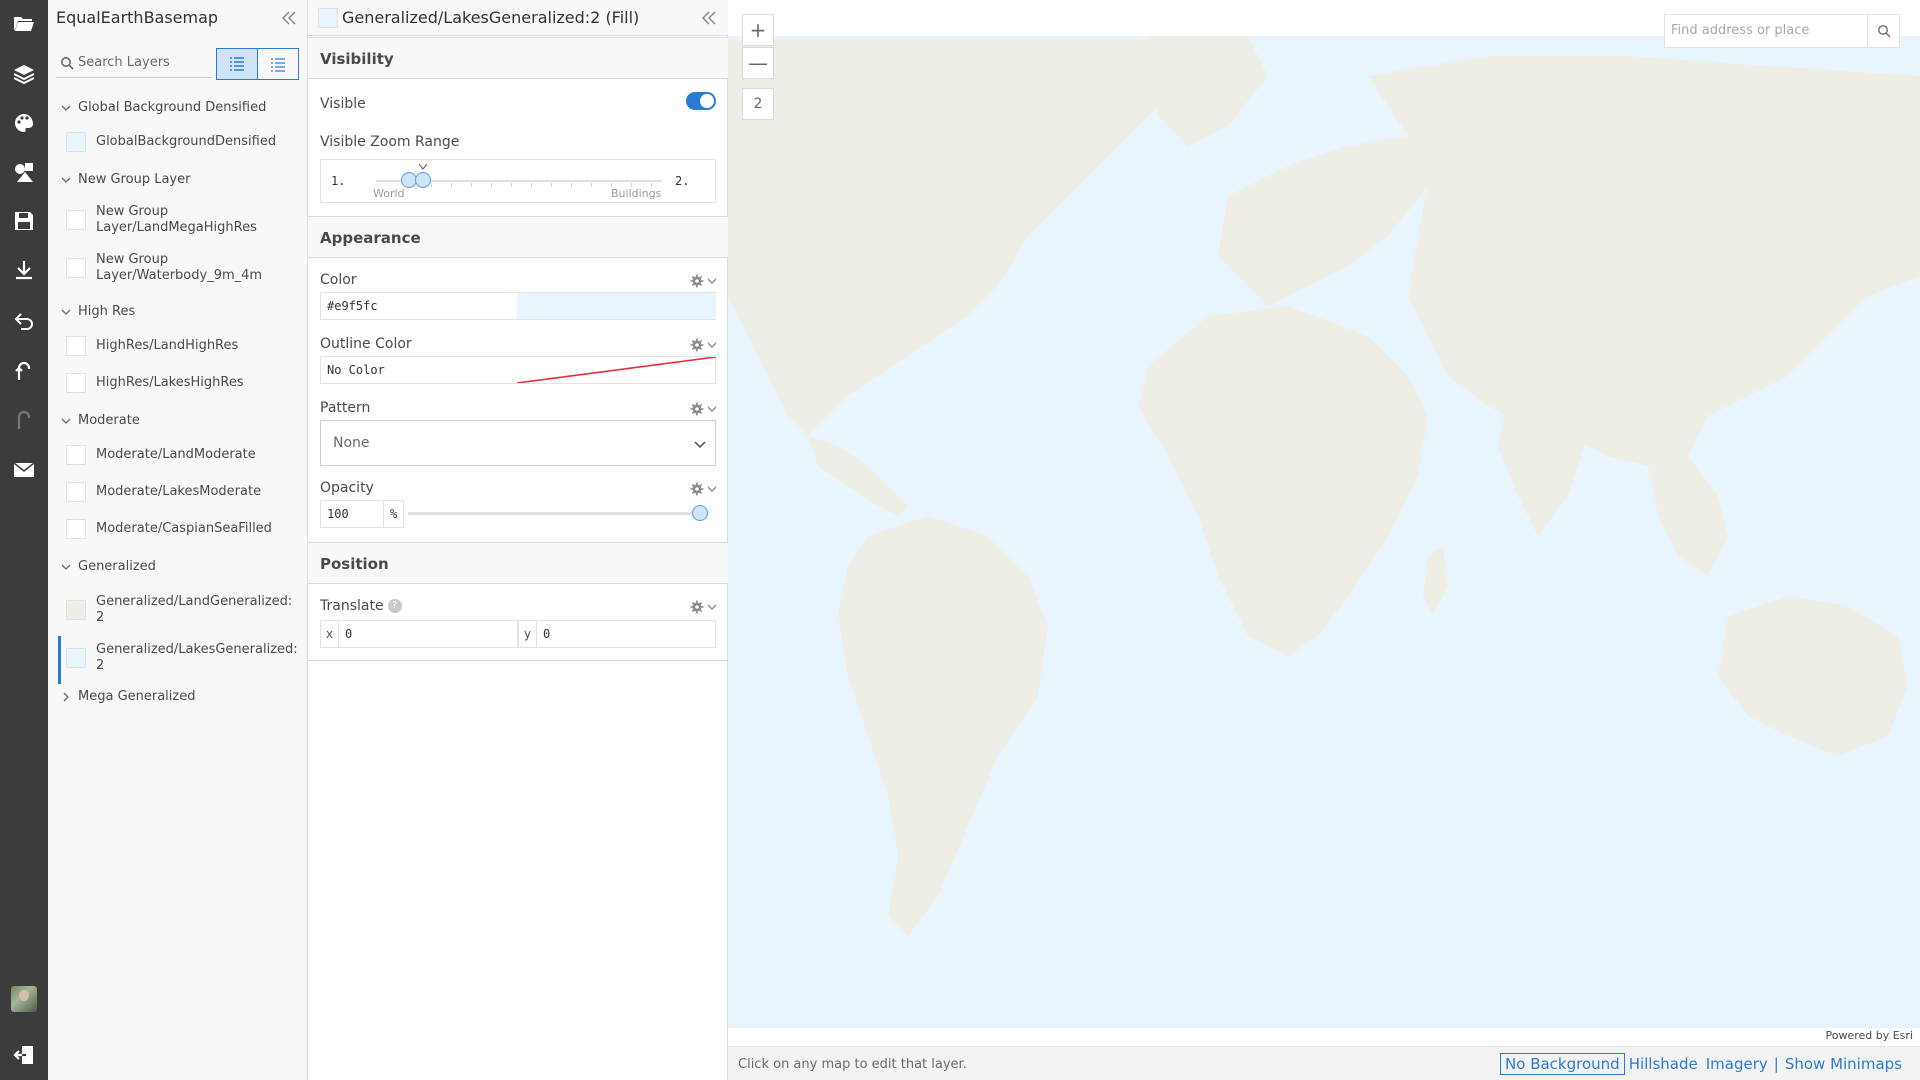  What do you see at coordinates (24, 23) in the screenshot?
I see `folder-icon` at bounding box center [24, 23].